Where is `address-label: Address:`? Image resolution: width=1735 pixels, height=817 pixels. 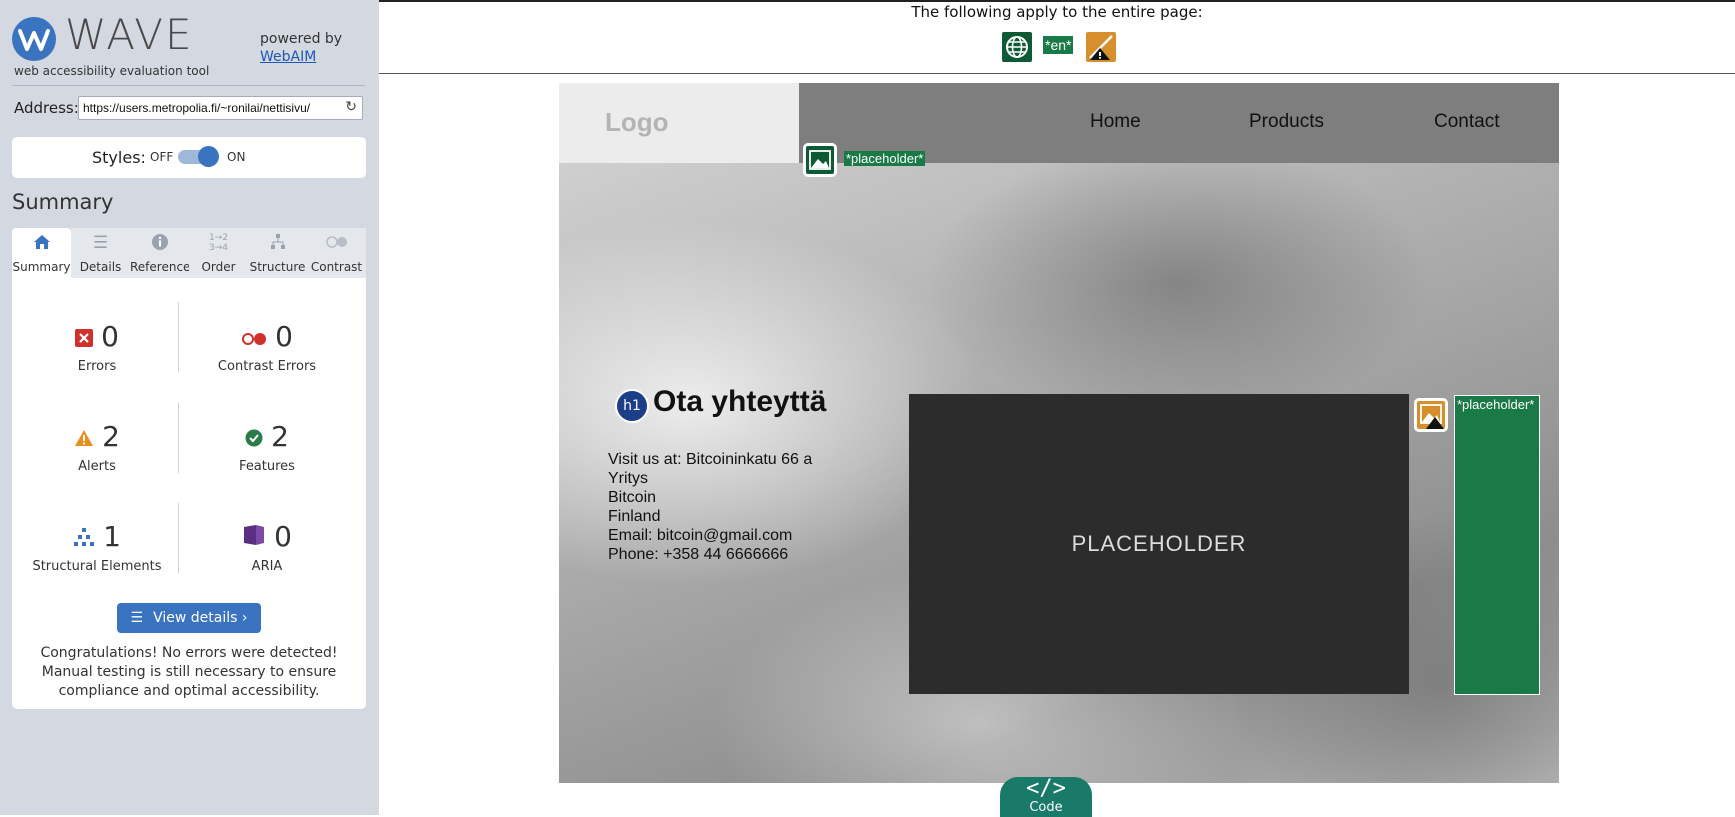
address-label: Address: is located at coordinates (46, 108).